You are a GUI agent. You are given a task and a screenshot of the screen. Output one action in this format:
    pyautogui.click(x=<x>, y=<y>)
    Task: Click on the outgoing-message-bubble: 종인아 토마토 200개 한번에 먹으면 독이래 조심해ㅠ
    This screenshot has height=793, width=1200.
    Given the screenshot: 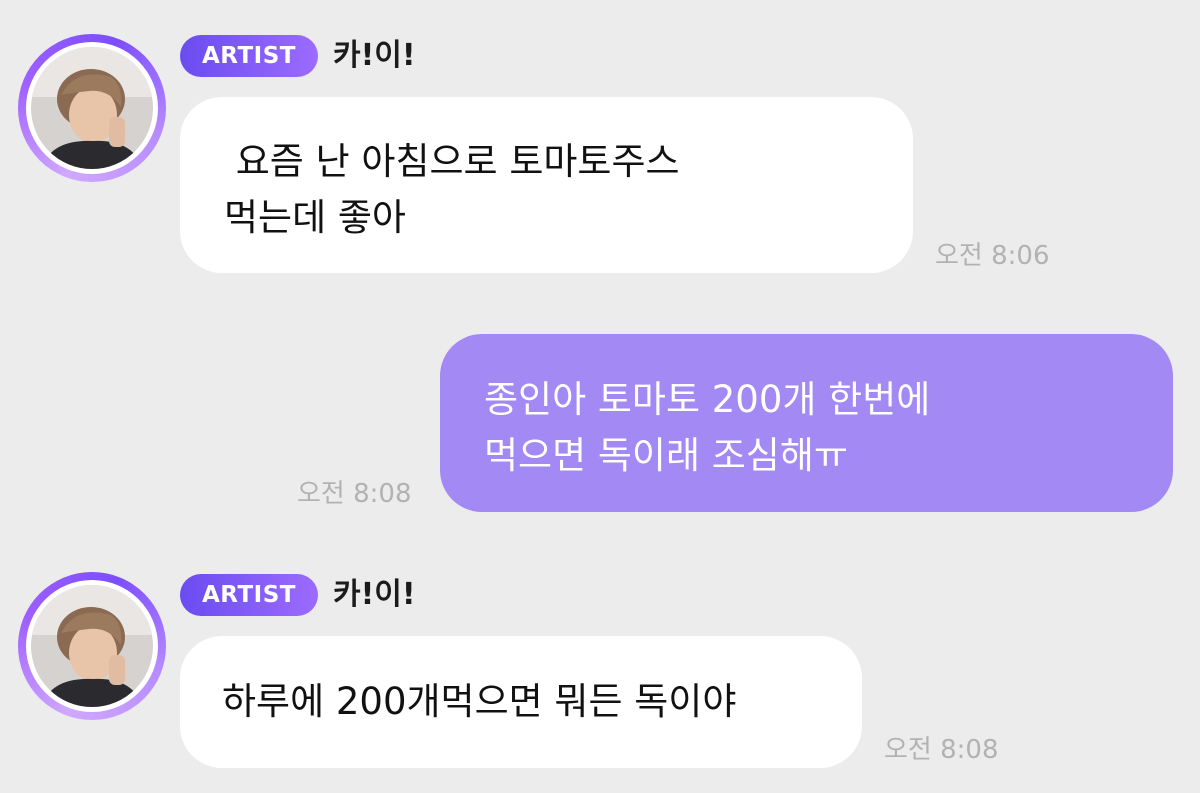 What is the action you would take?
    pyautogui.click(x=806, y=423)
    